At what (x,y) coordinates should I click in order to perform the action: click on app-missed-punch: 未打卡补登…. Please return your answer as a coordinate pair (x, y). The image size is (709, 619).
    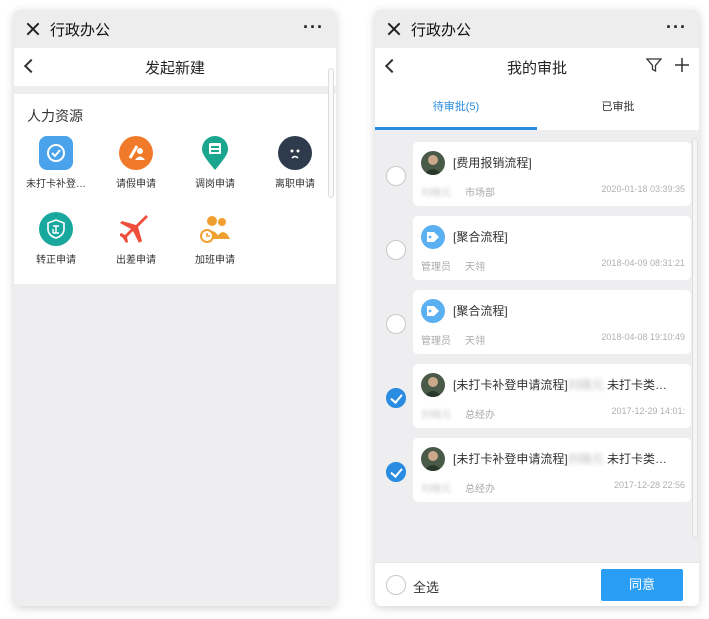
    Looking at the image, I should click on (56, 163).